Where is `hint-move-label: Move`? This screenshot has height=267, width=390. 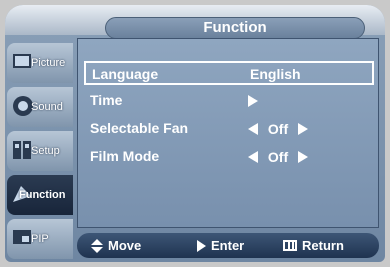 hint-move-label: Move is located at coordinates (125, 245).